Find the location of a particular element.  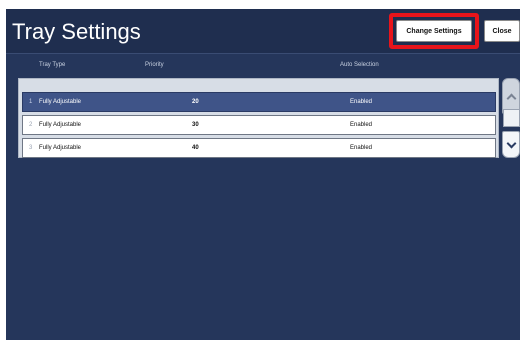

column-header-auto-selection: Auto Selection is located at coordinates (359, 65).